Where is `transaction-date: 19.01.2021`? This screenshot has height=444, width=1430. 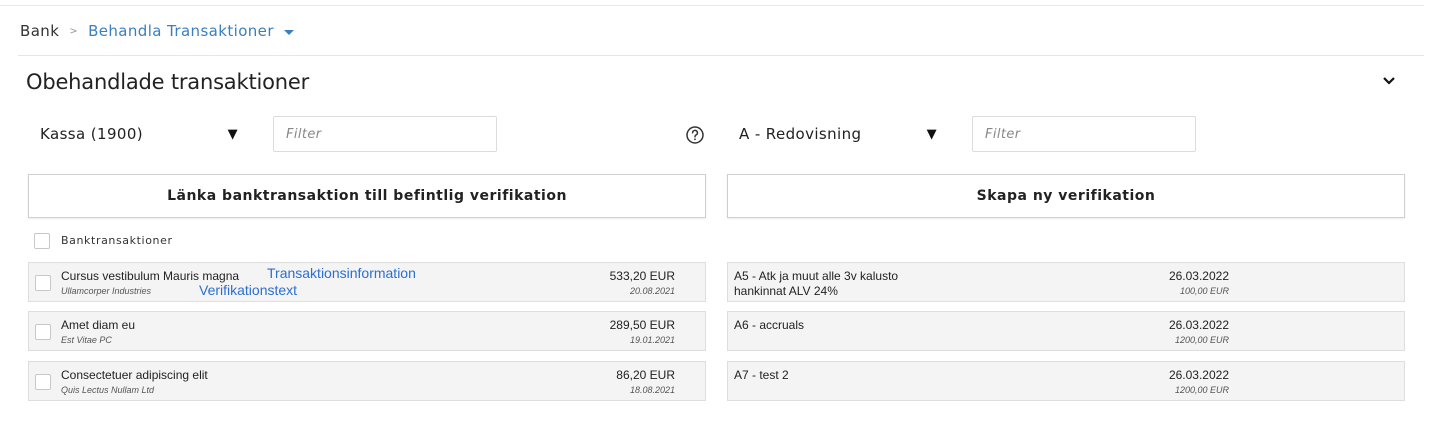 transaction-date: 19.01.2021 is located at coordinates (652, 340).